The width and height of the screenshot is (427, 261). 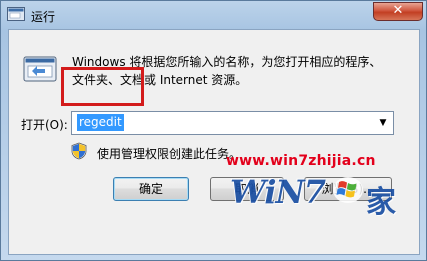 I want to click on window-title: 运行, so click(x=43, y=17).